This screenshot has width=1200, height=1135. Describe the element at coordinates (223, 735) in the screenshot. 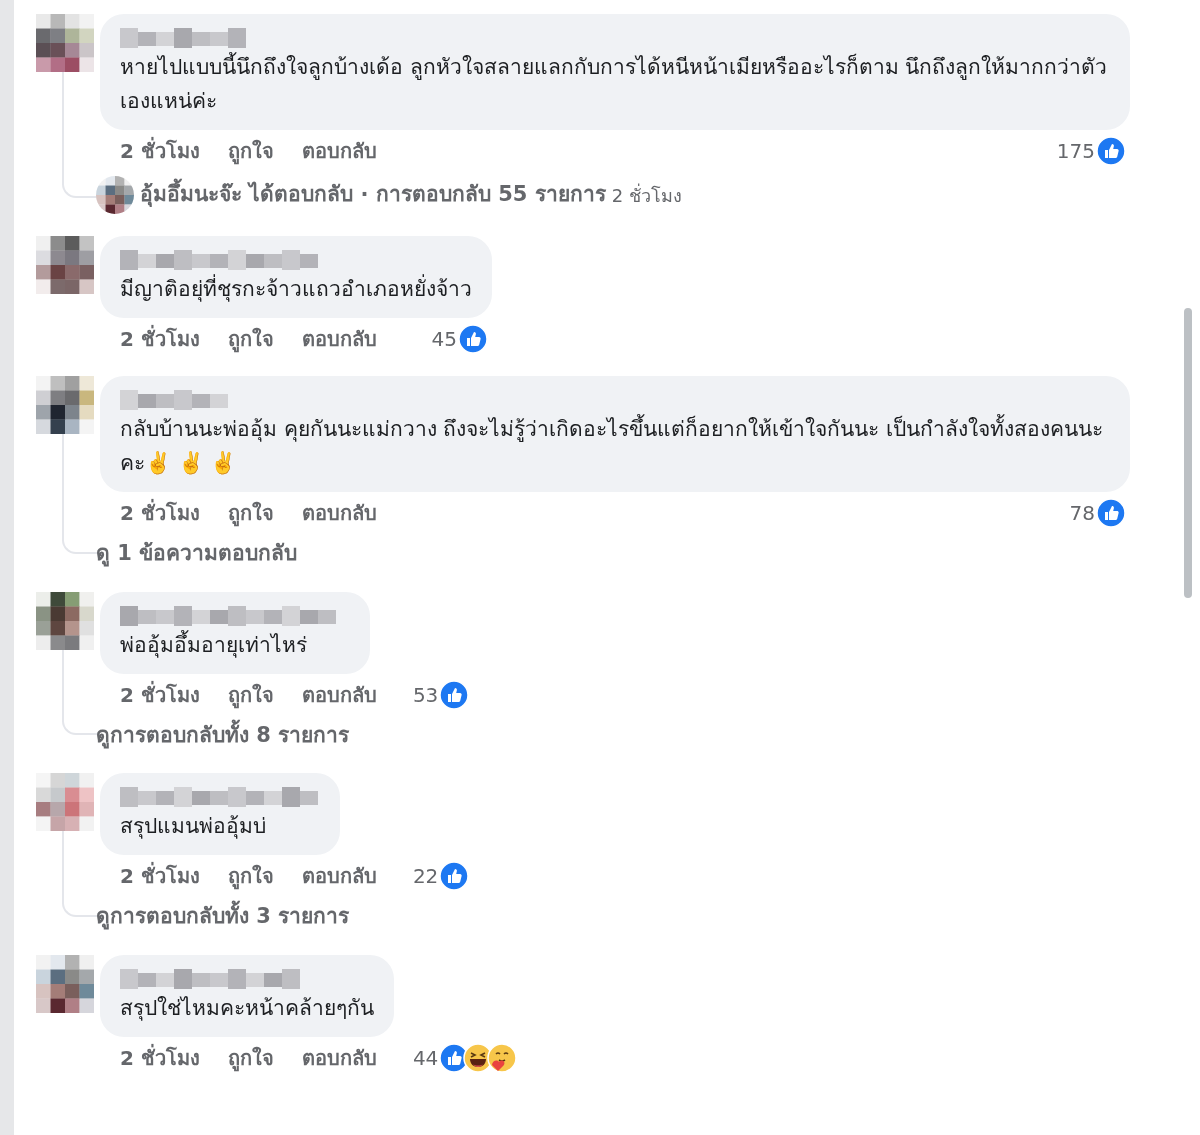

I see `view-replies-link: ดูการตอบกลับทั้ง 8 รายการ` at that location.